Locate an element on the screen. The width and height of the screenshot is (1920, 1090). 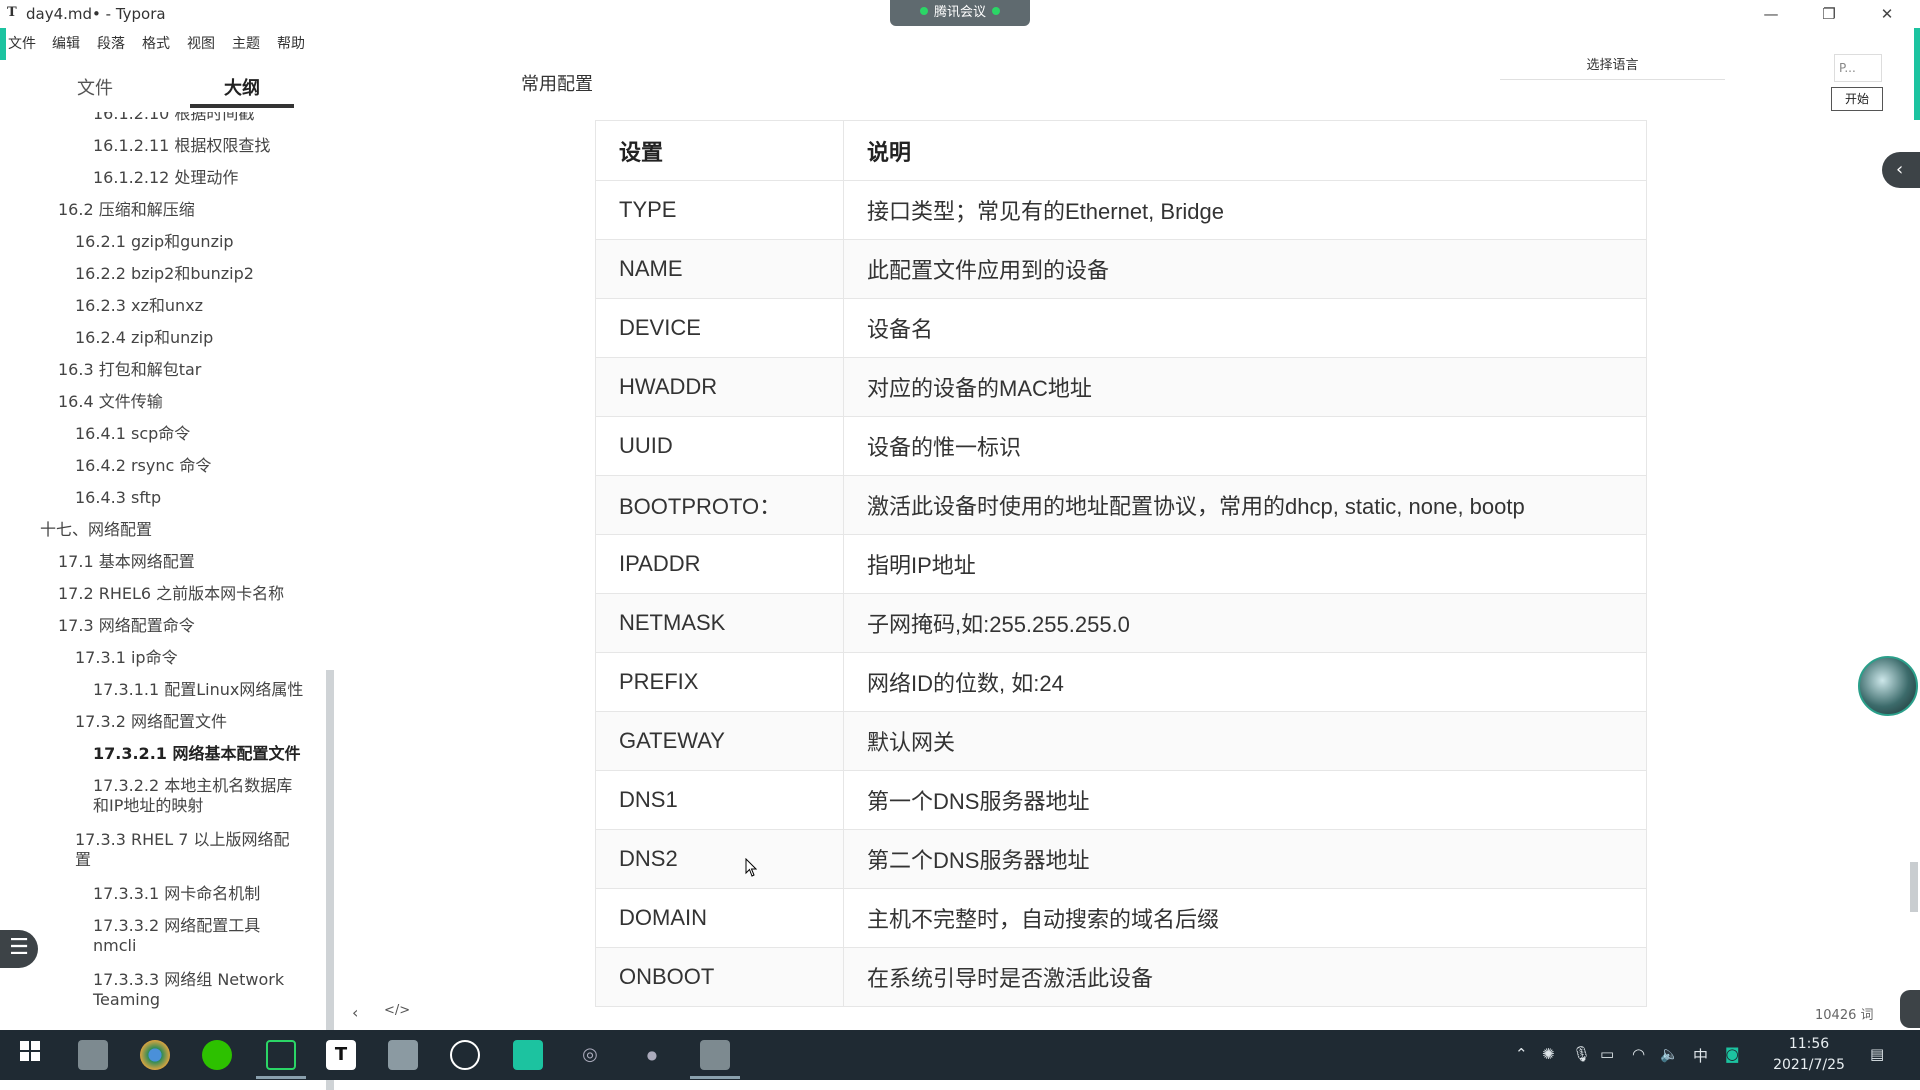
close-button: ✕ is located at coordinates (1887, 14).